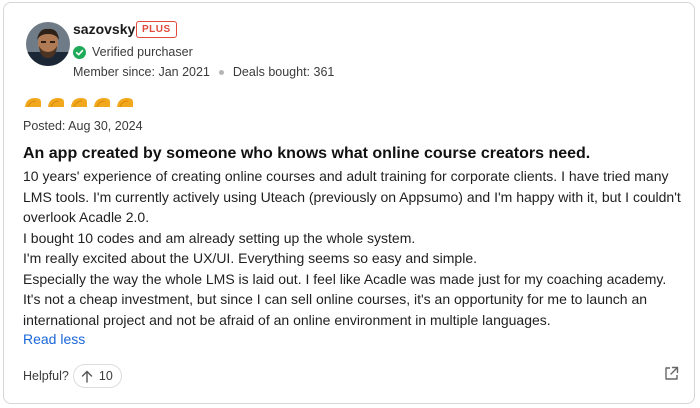 The image size is (700, 408). Describe the element at coordinates (54, 339) in the screenshot. I see `read-less-link: Read less` at that location.